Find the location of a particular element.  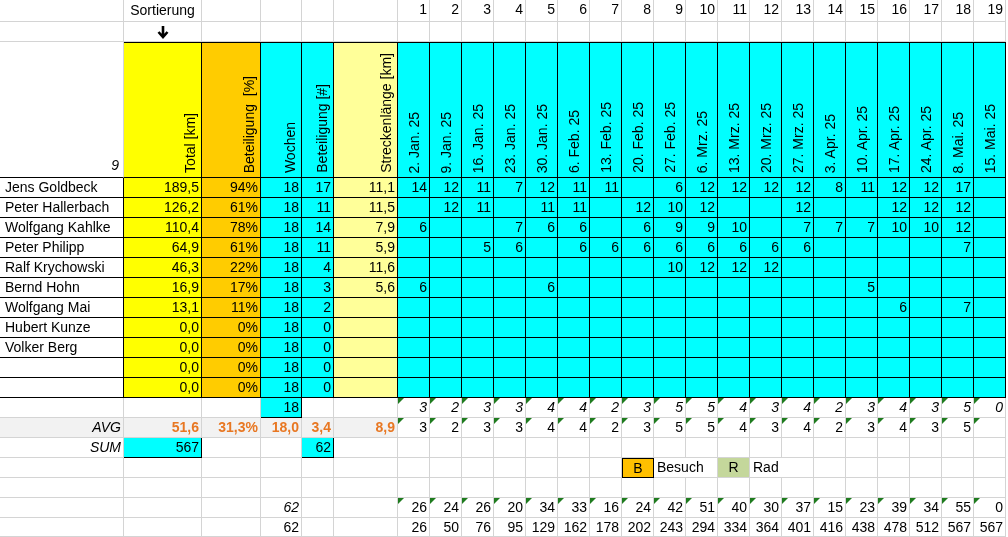

table-cell: 5 is located at coordinates (670, 428).